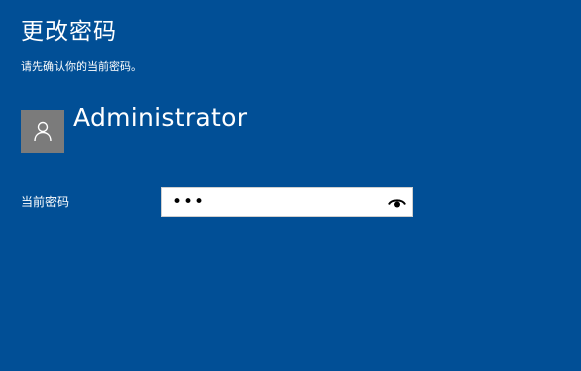 This screenshot has height=371, width=581. What do you see at coordinates (160, 117) in the screenshot?
I see `username: Administrator` at bounding box center [160, 117].